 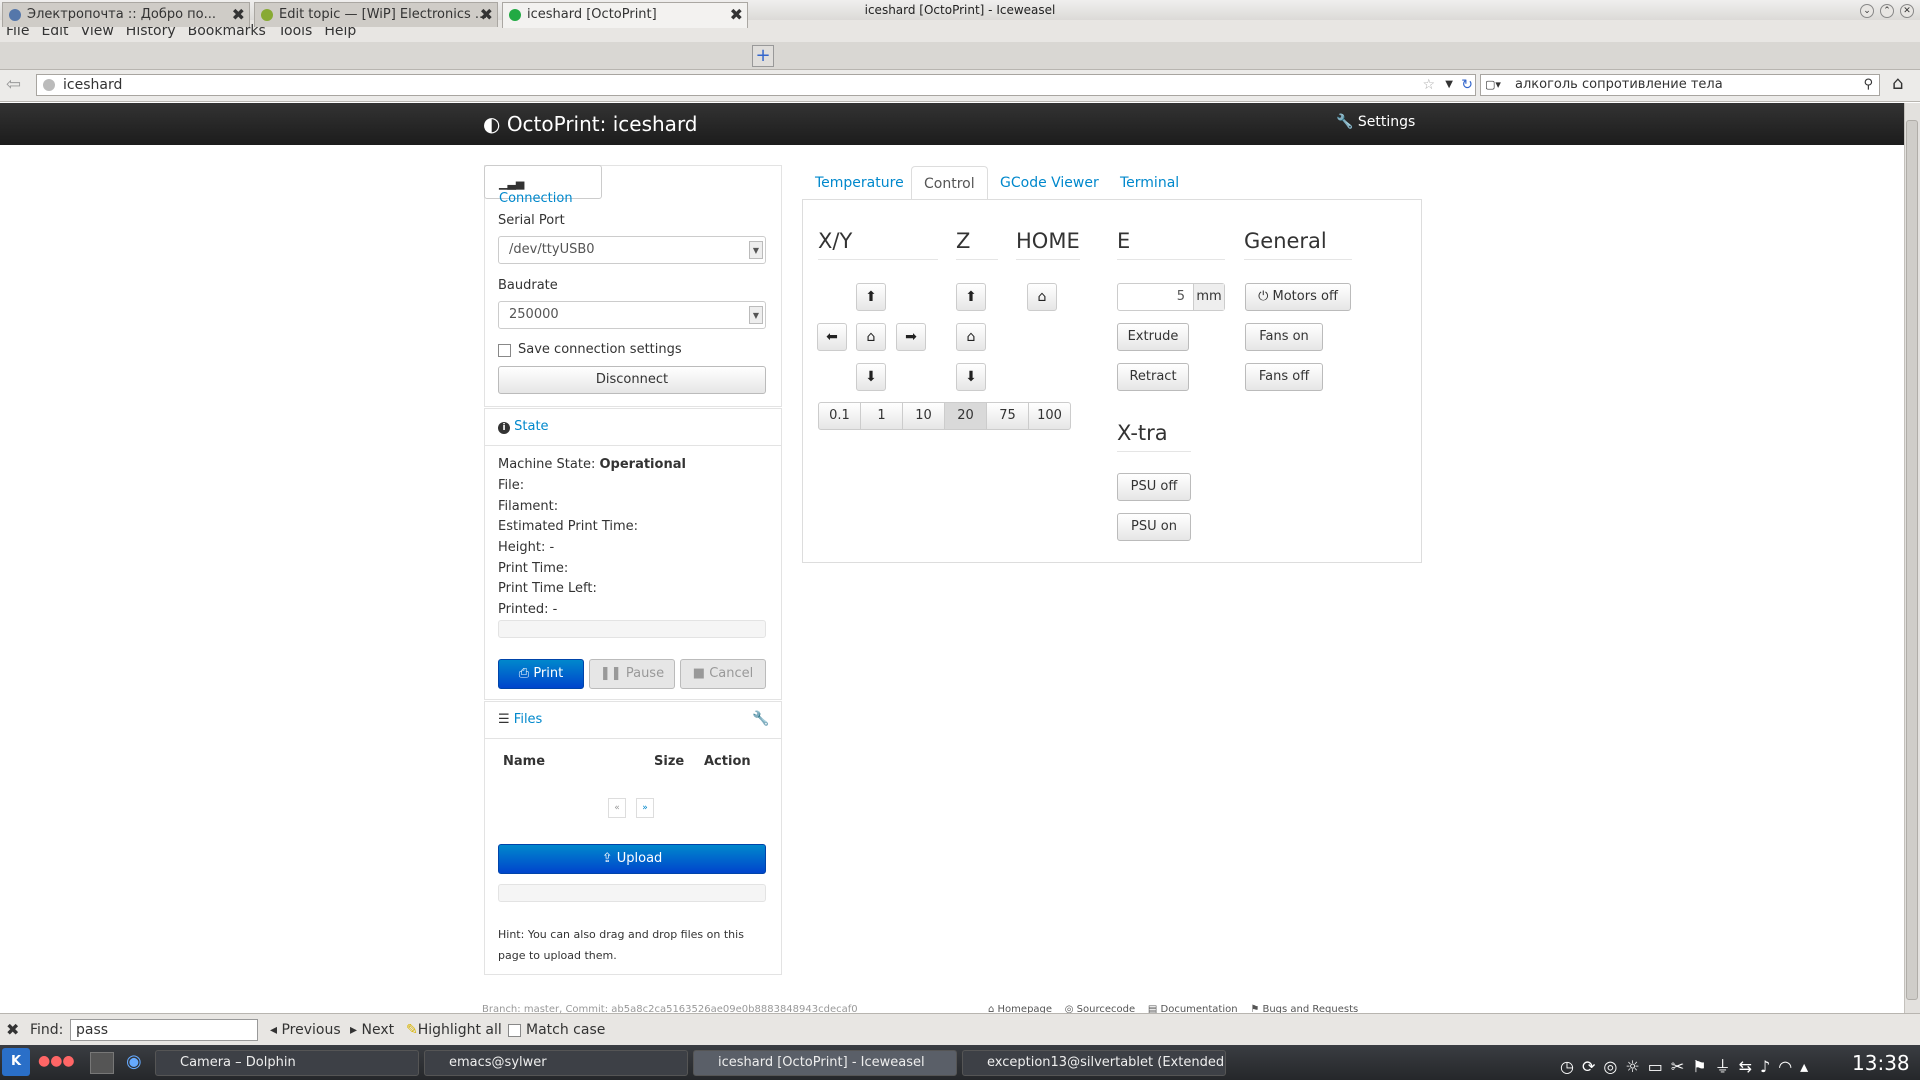 What do you see at coordinates (1727, 1066) in the screenshot?
I see `usb-icon: ⏚` at bounding box center [1727, 1066].